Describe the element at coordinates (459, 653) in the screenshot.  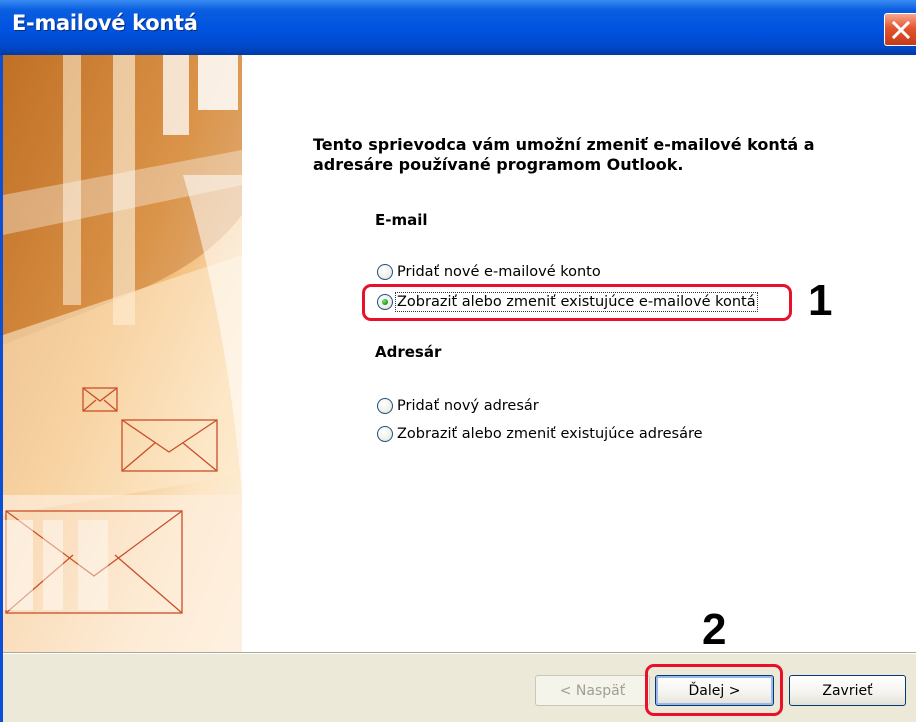
I see `divider` at that location.